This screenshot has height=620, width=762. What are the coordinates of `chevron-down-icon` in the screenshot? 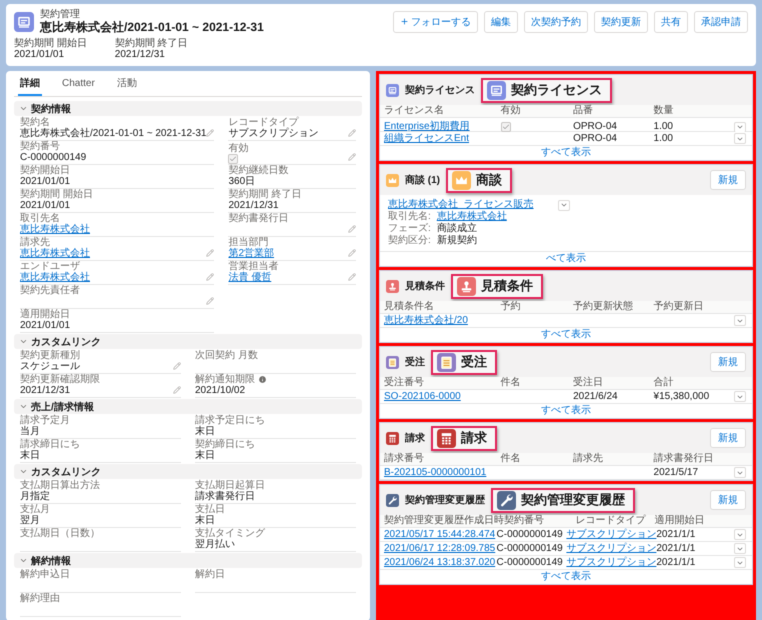 It's located at (23, 560).